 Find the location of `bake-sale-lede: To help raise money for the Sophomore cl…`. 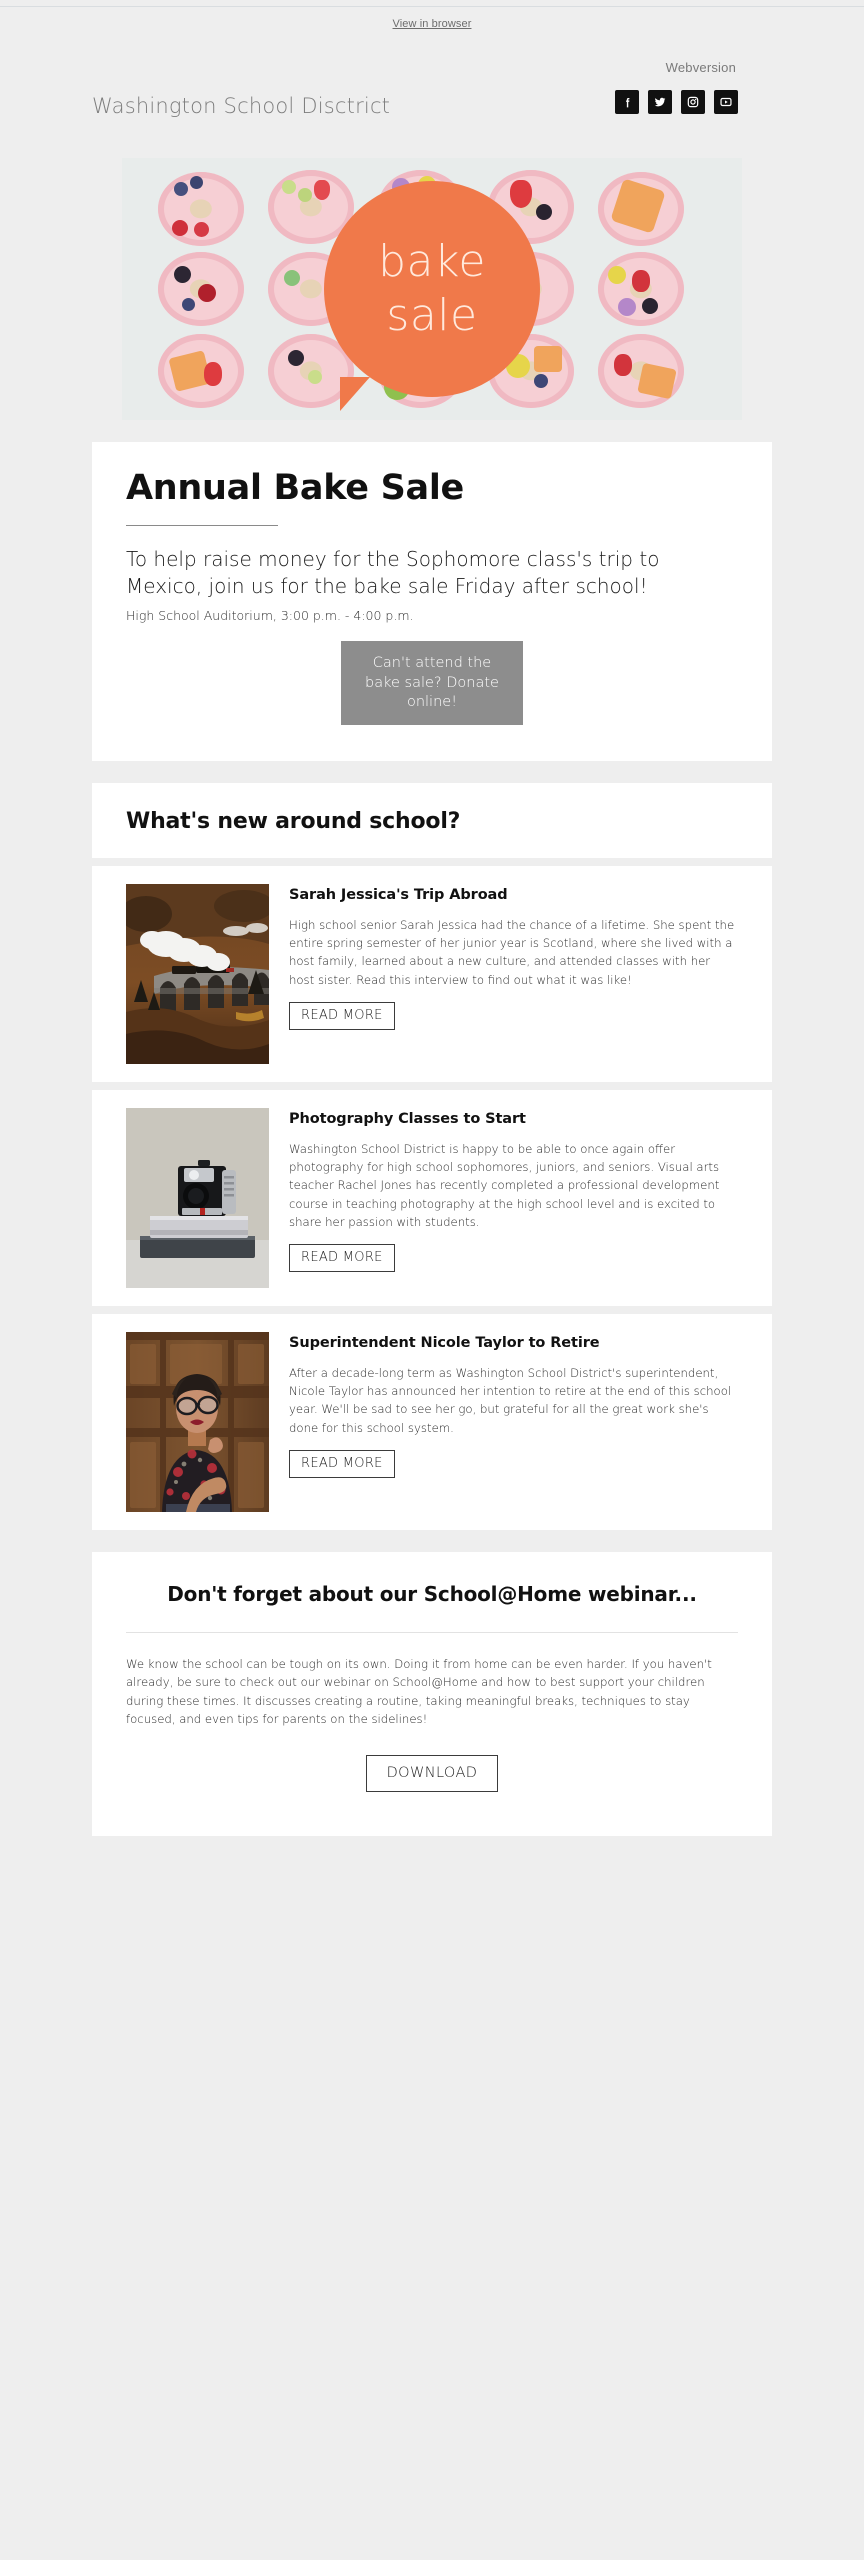

bake-sale-lede: To help raise money for the Sophomore cl… is located at coordinates (393, 572).